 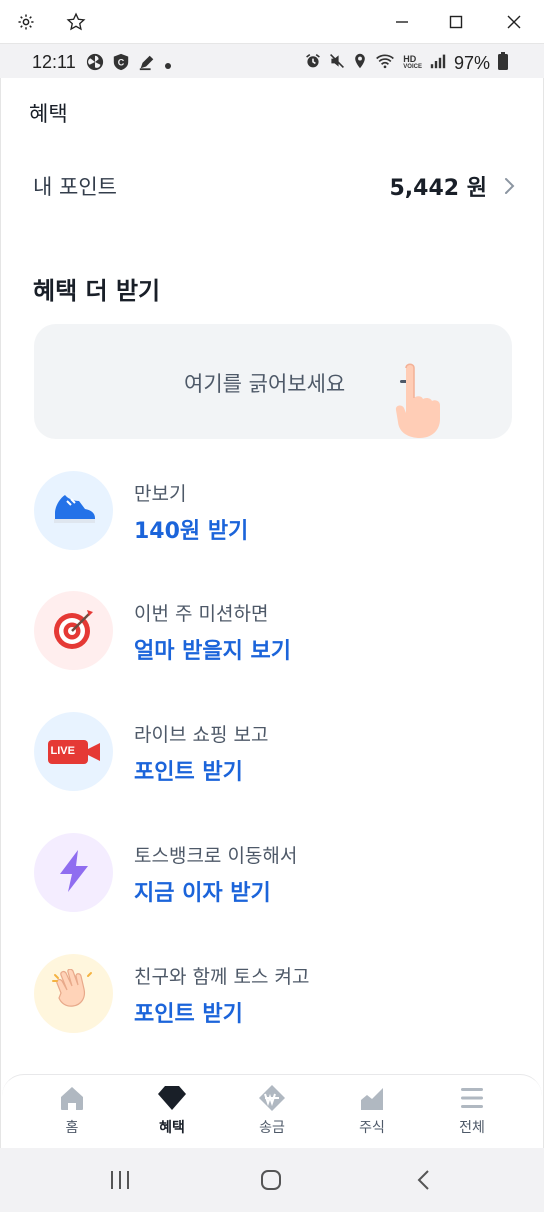 I want to click on battery-icon, so click(x=503, y=63).